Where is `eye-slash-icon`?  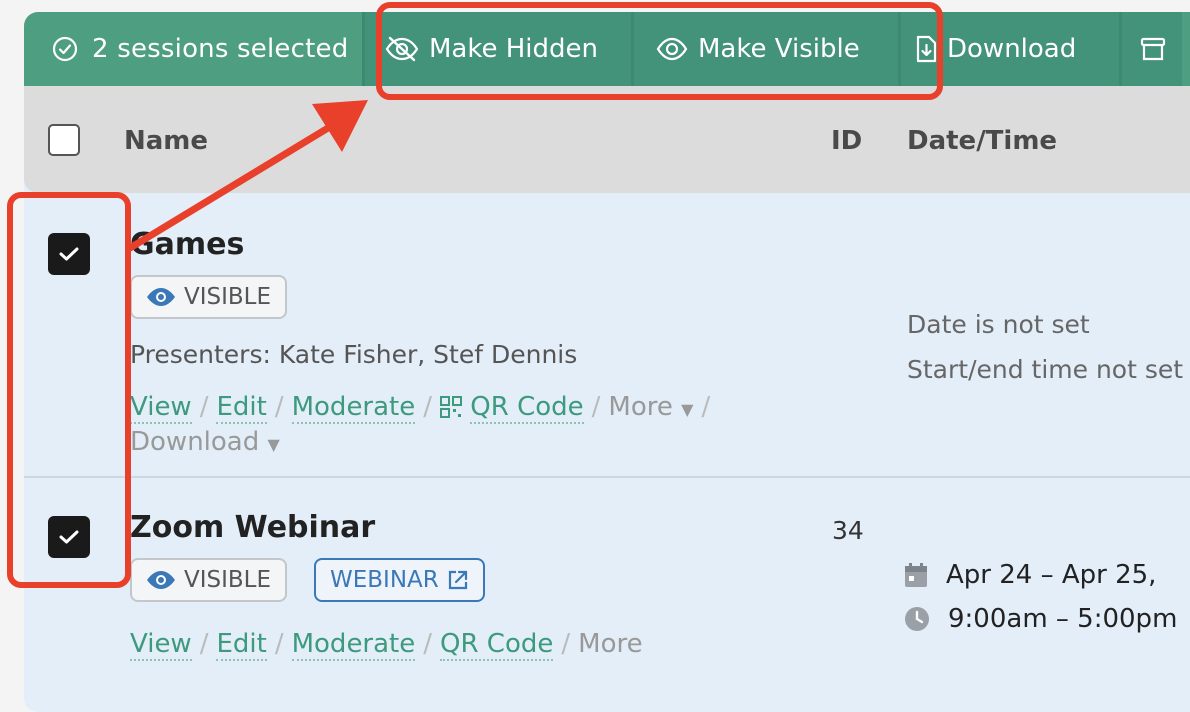
eye-slash-icon is located at coordinates (402, 49).